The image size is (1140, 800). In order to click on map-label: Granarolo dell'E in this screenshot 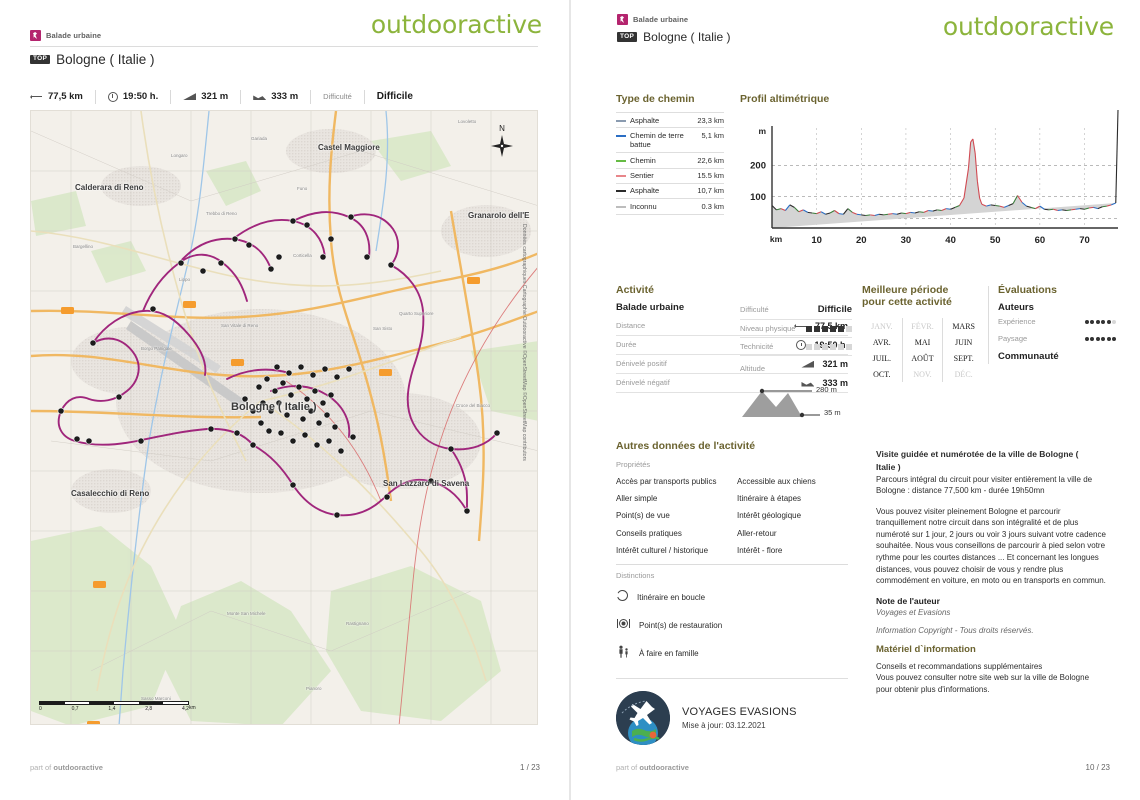, I will do `click(499, 215)`.